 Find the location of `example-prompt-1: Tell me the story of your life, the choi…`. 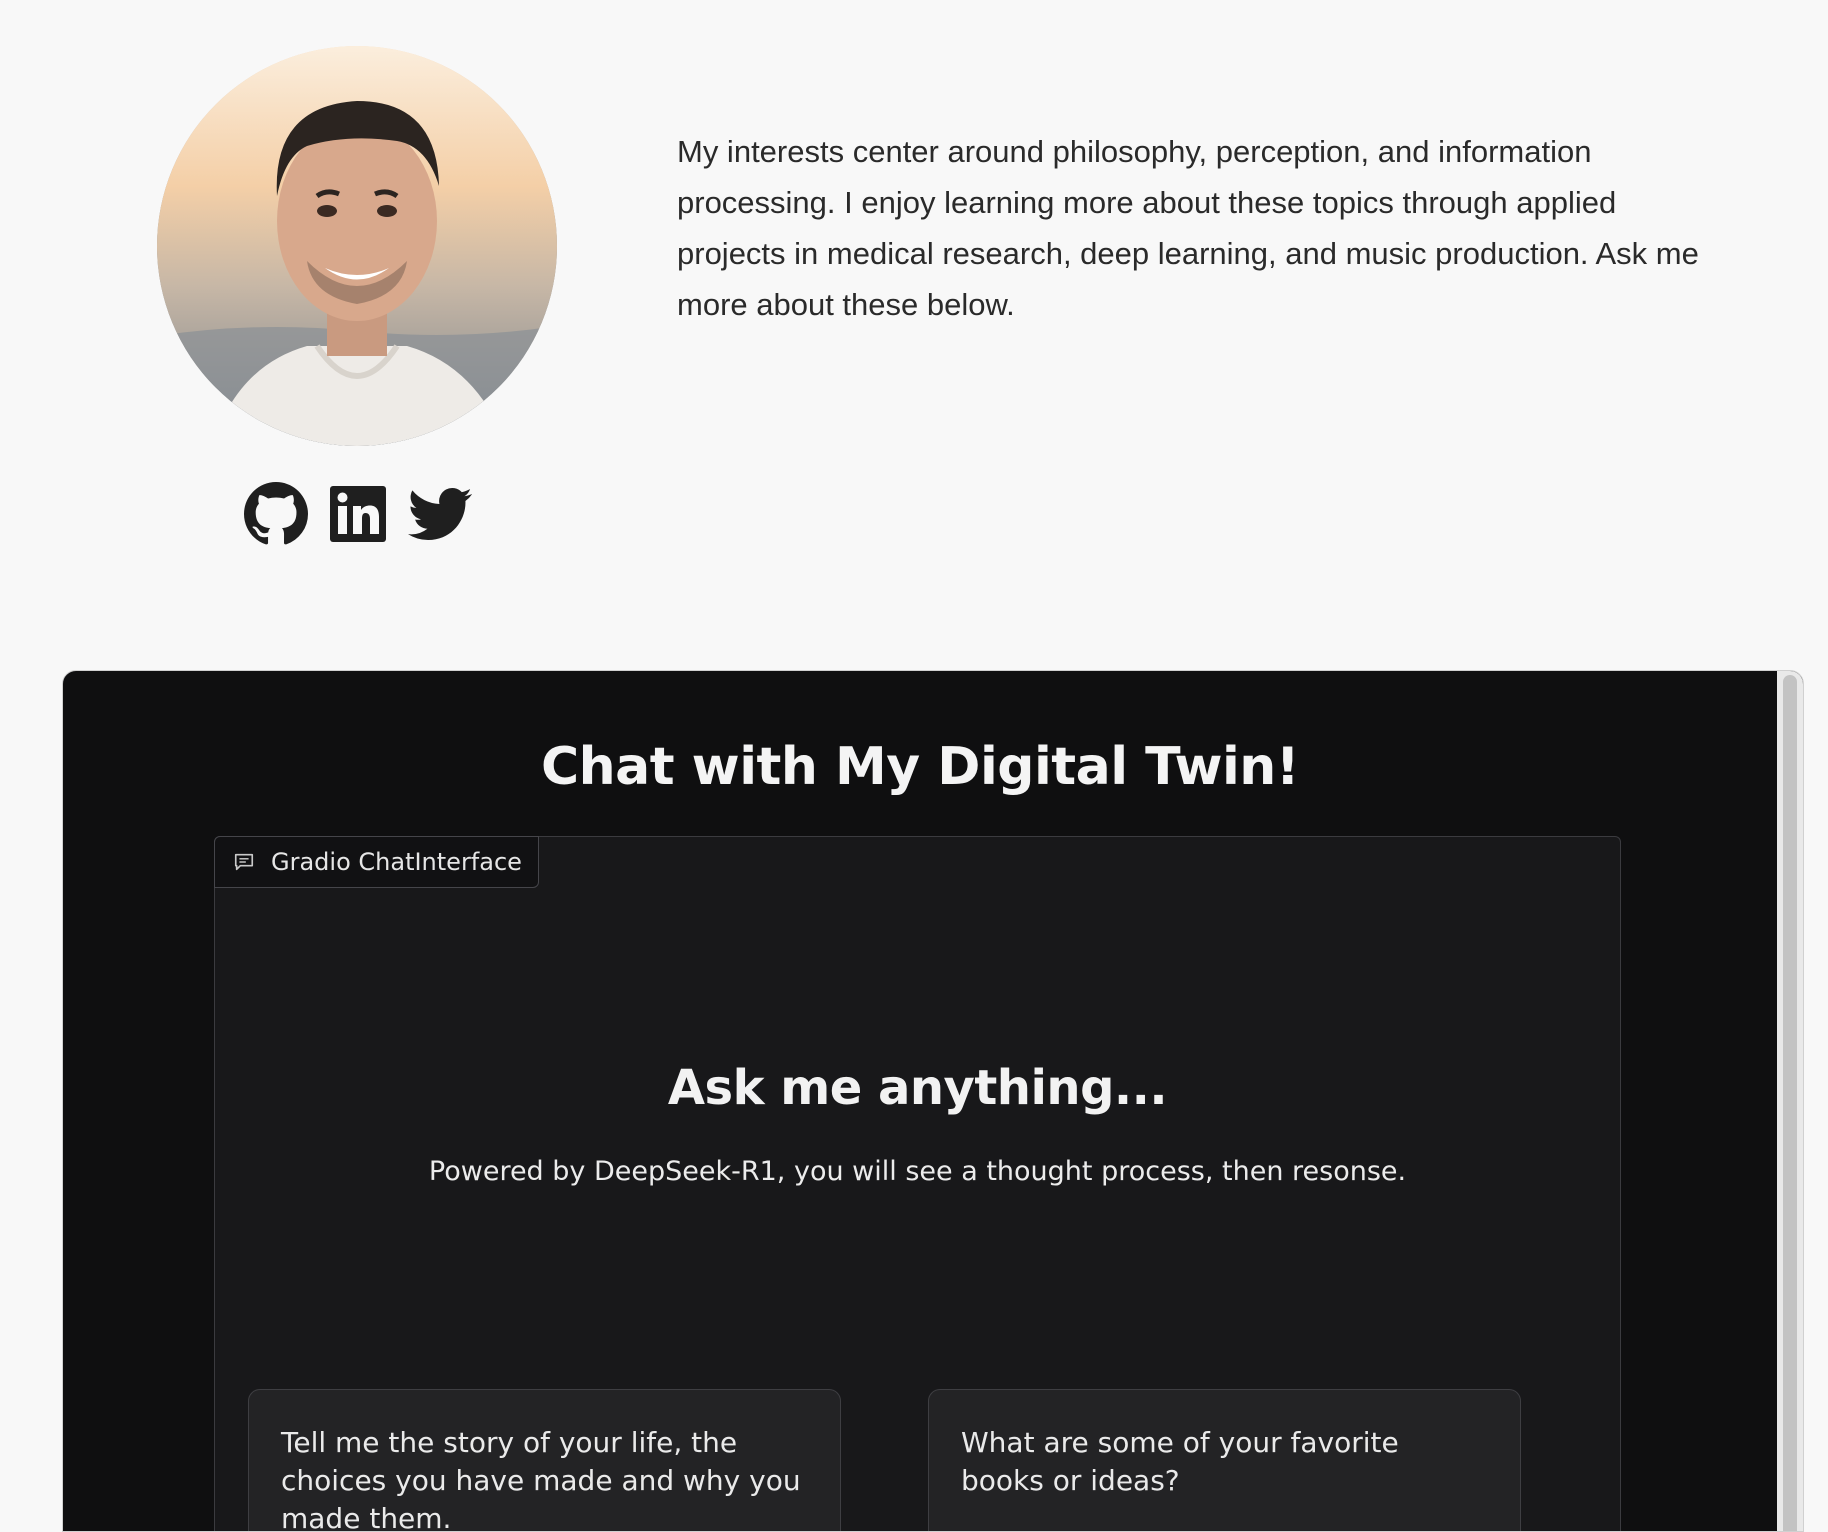

example-prompt-1: Tell me the story of your life, the choi… is located at coordinates (544, 1460).